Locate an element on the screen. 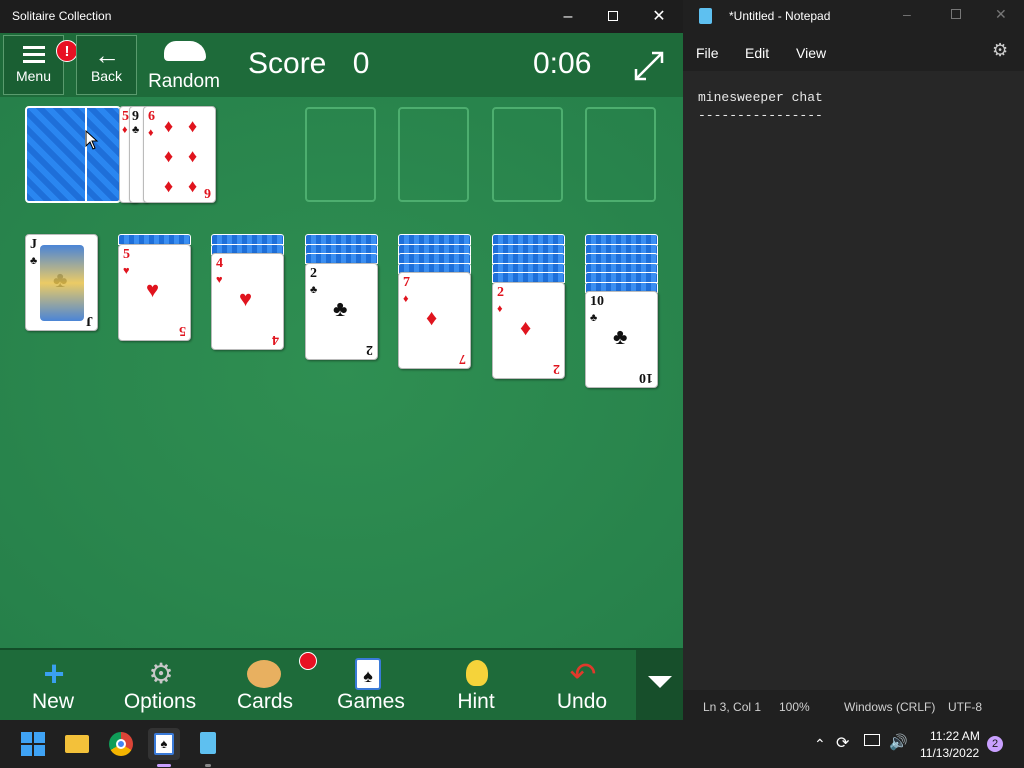 The height and width of the screenshot is (768, 1024). solitaire-taskbar-button: ♠ is located at coordinates (164, 747).